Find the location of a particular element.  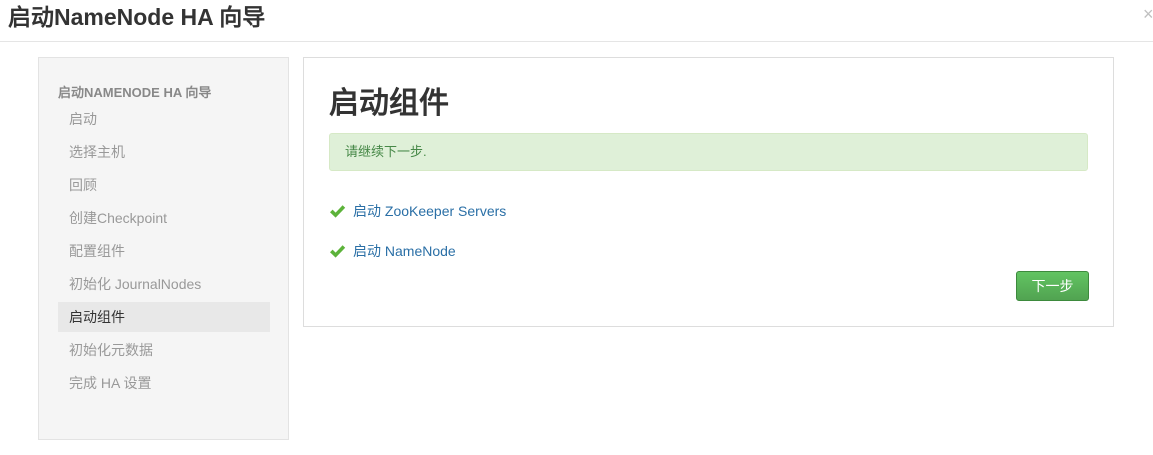

step-initialize-metadata: 初始化元数据 is located at coordinates (111, 350).